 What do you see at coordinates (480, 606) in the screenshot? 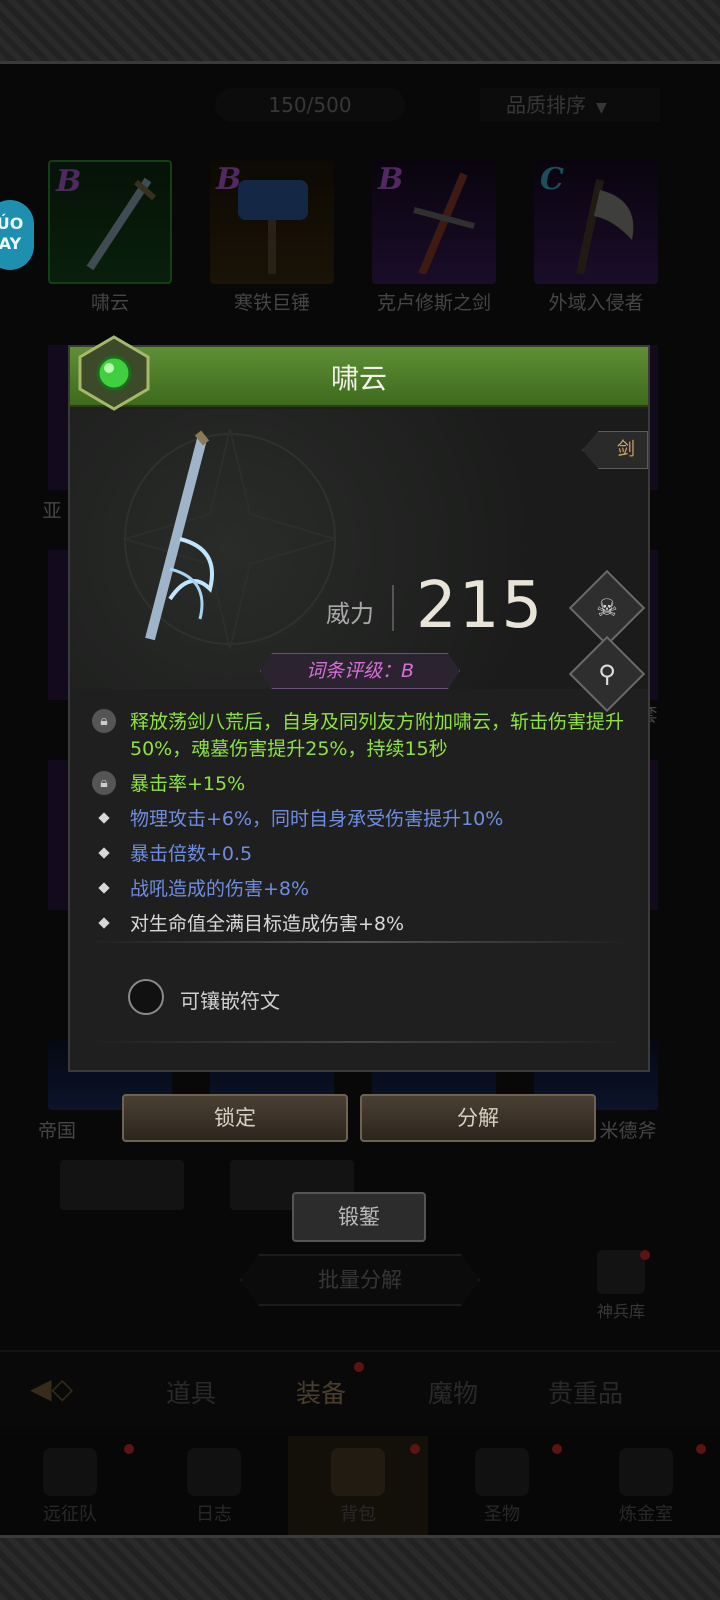
I see `power-value: 215` at bounding box center [480, 606].